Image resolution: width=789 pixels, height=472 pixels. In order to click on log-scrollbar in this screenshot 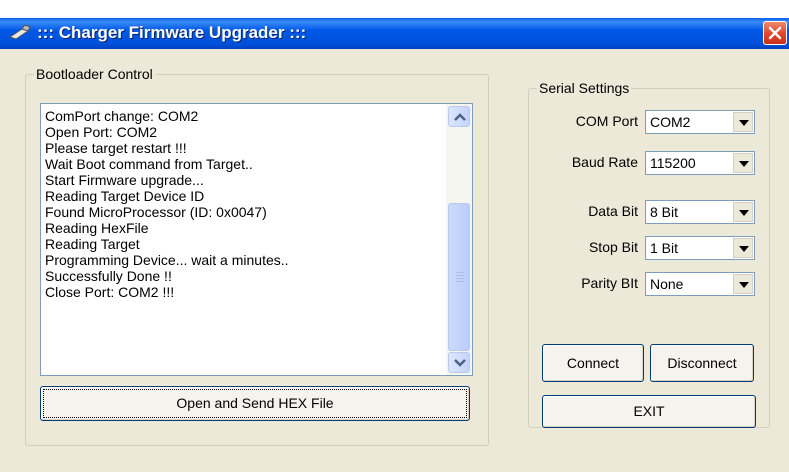, I will do `click(459, 239)`.